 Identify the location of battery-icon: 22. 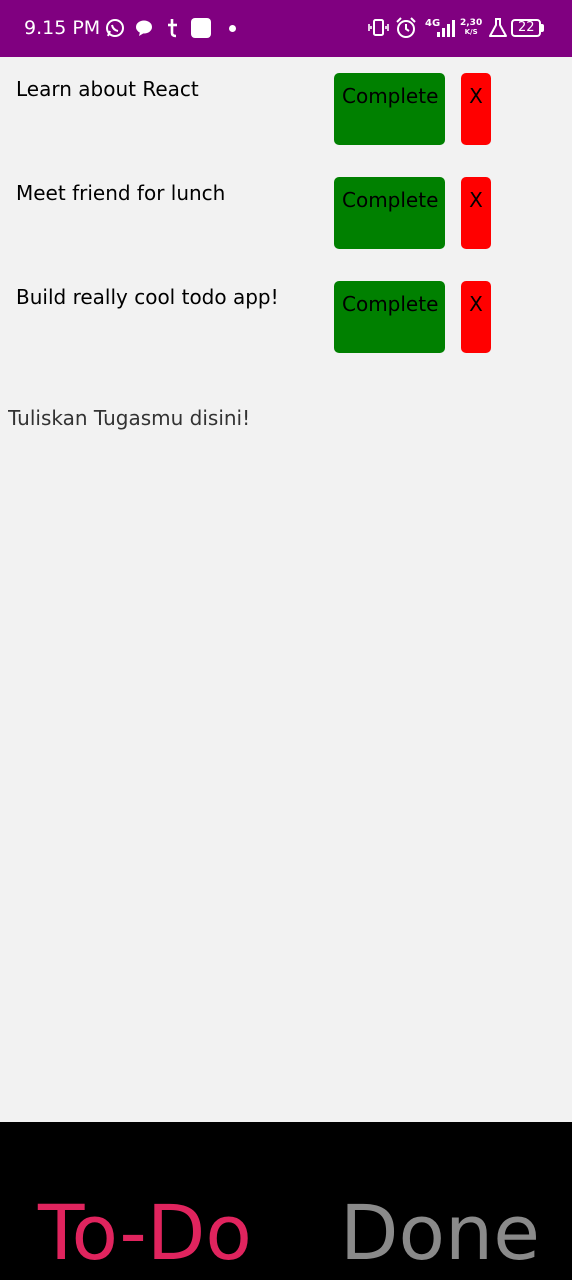
(526, 28).